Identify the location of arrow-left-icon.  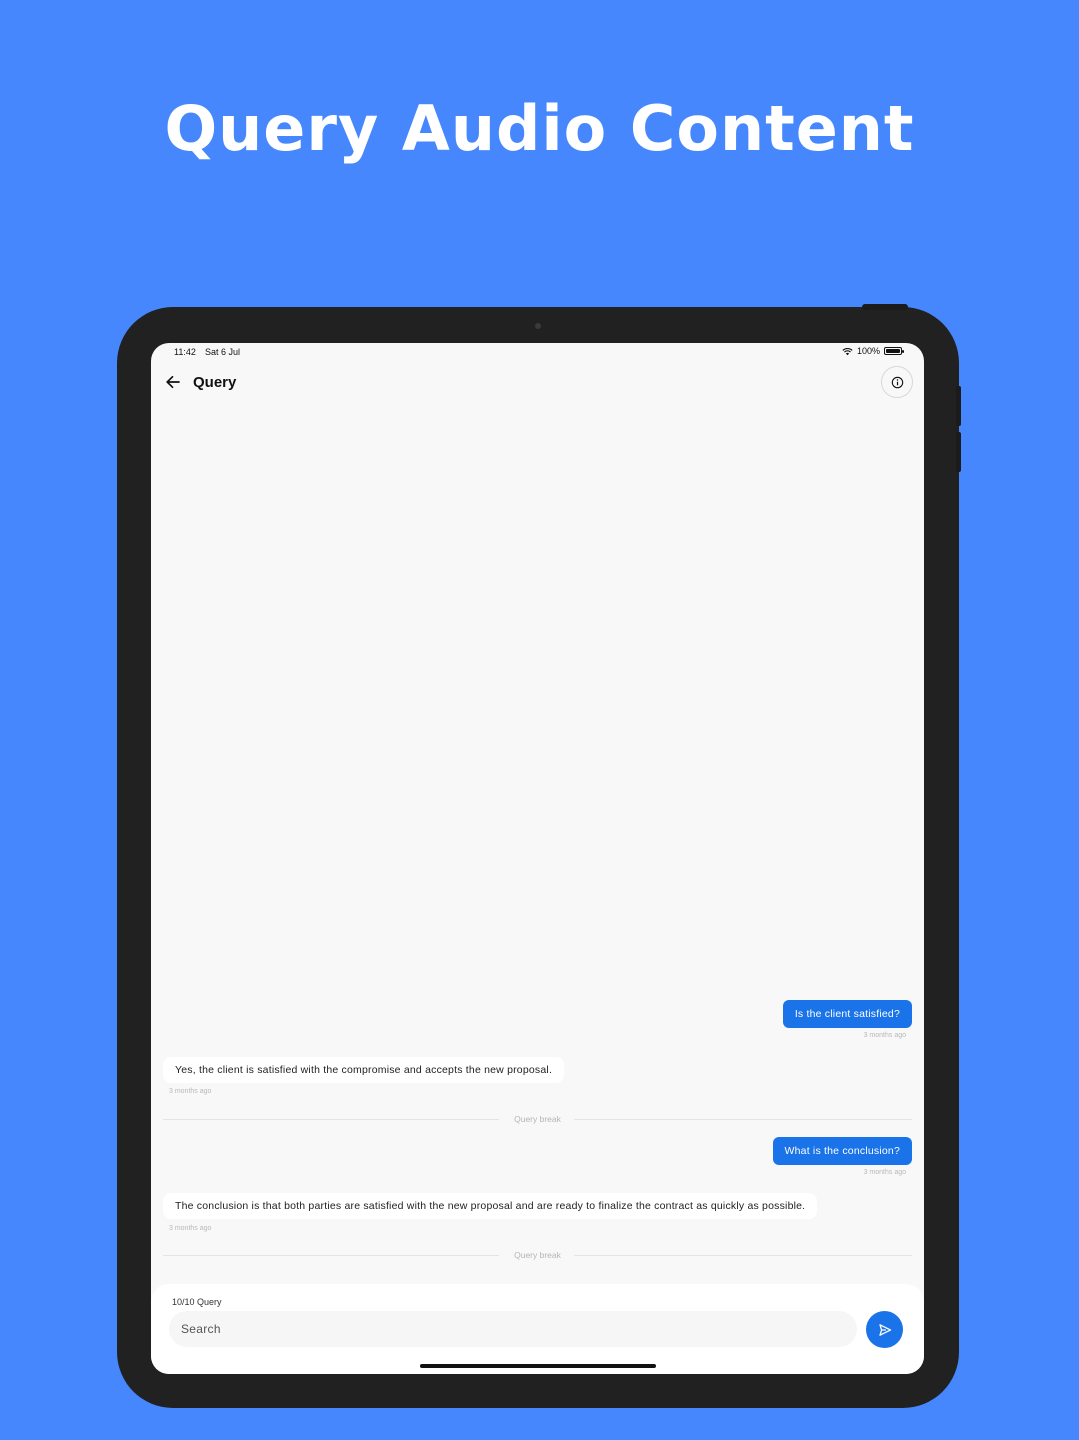
(173, 382).